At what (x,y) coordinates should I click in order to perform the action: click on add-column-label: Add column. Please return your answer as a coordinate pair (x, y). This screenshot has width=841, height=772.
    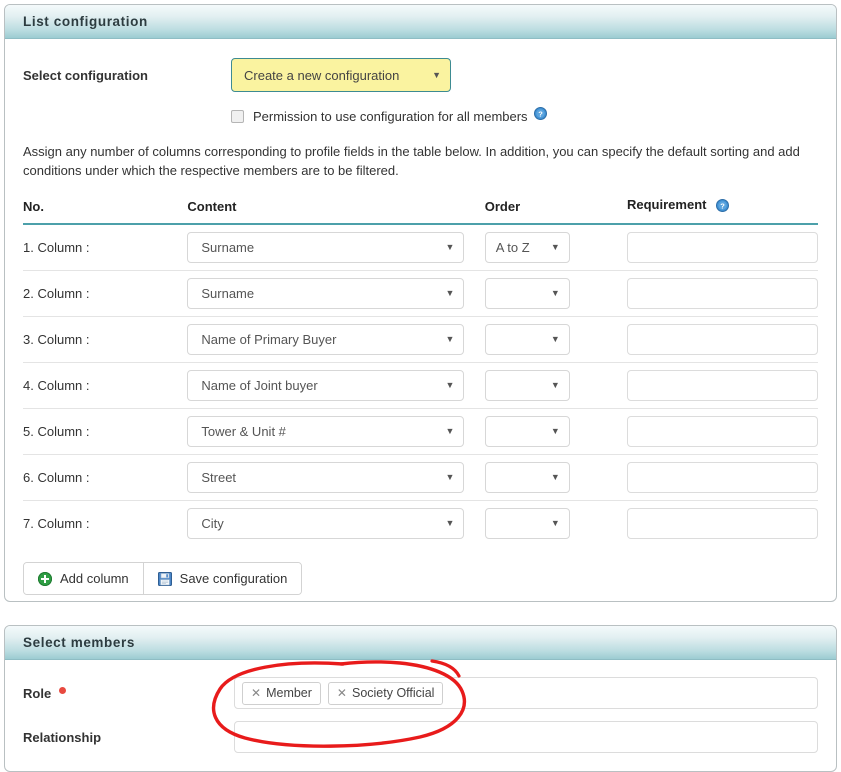
    Looking at the image, I should click on (94, 578).